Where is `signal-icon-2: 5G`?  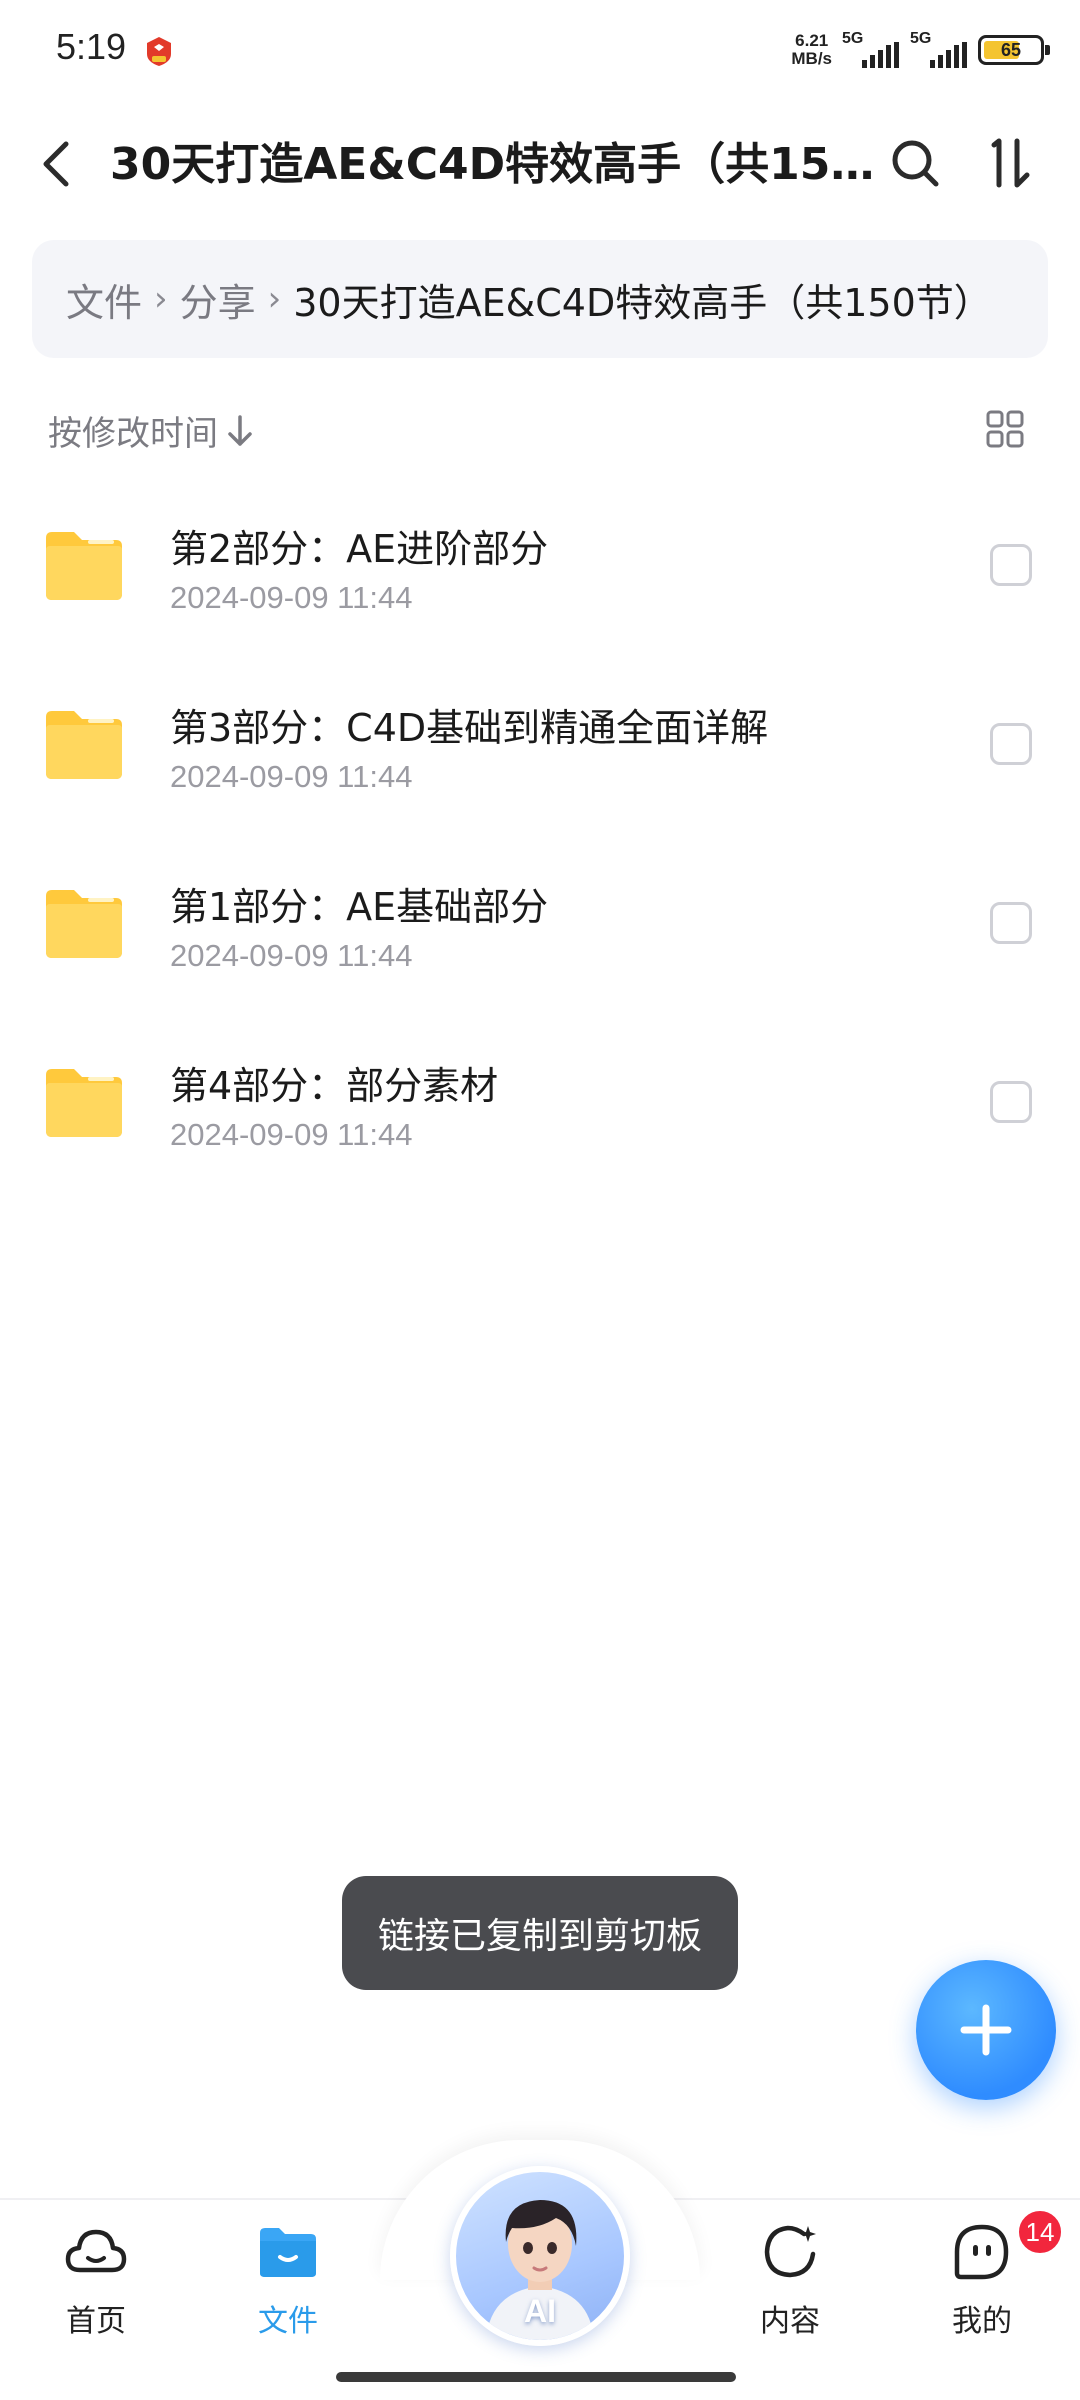
signal-icon-2: 5G is located at coordinates (939, 50).